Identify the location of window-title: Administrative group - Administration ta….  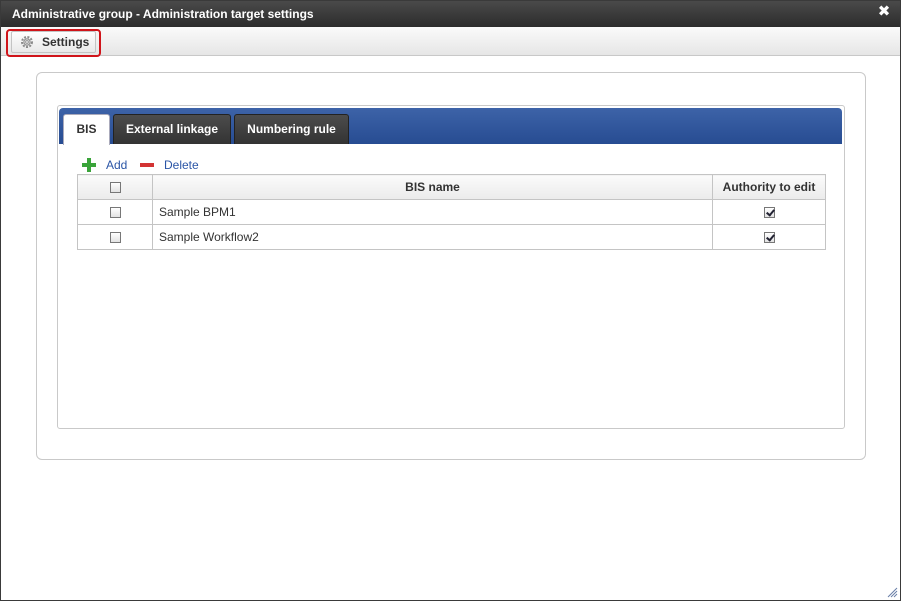
(163, 14).